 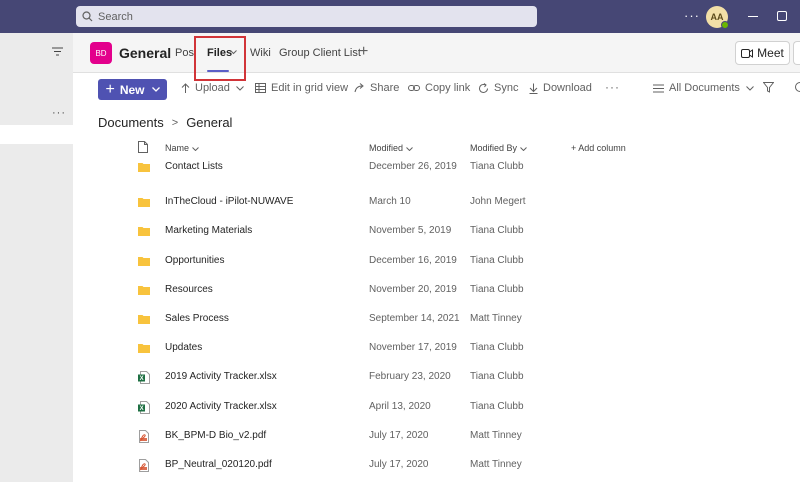 I want to click on breadcrumb-general: General, so click(x=209, y=122).